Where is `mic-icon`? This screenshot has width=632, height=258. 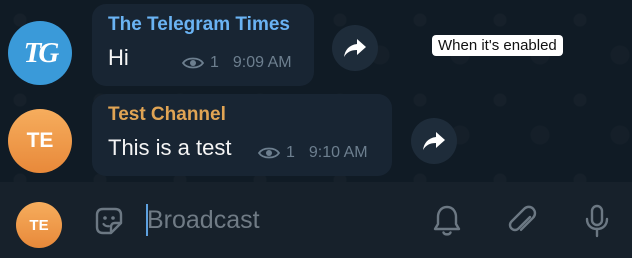 mic-icon is located at coordinates (597, 221).